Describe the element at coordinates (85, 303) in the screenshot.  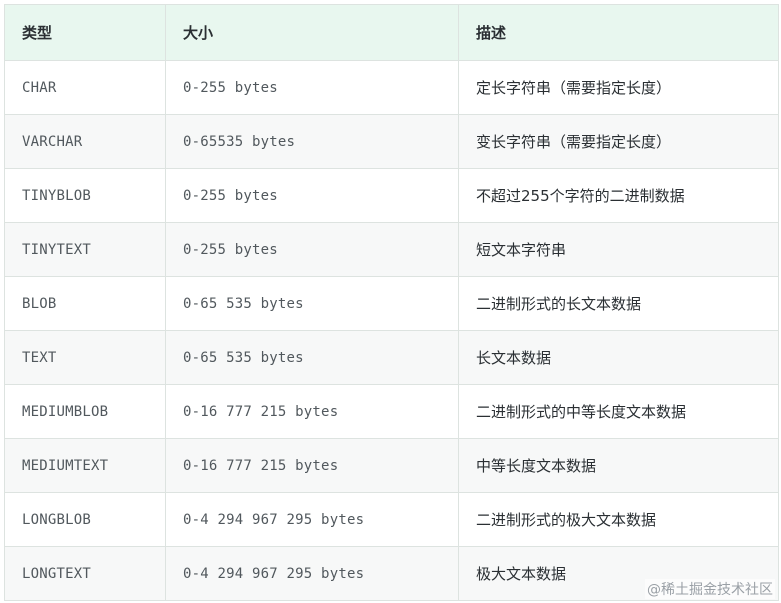
I see `cell-type: BLOB` at that location.